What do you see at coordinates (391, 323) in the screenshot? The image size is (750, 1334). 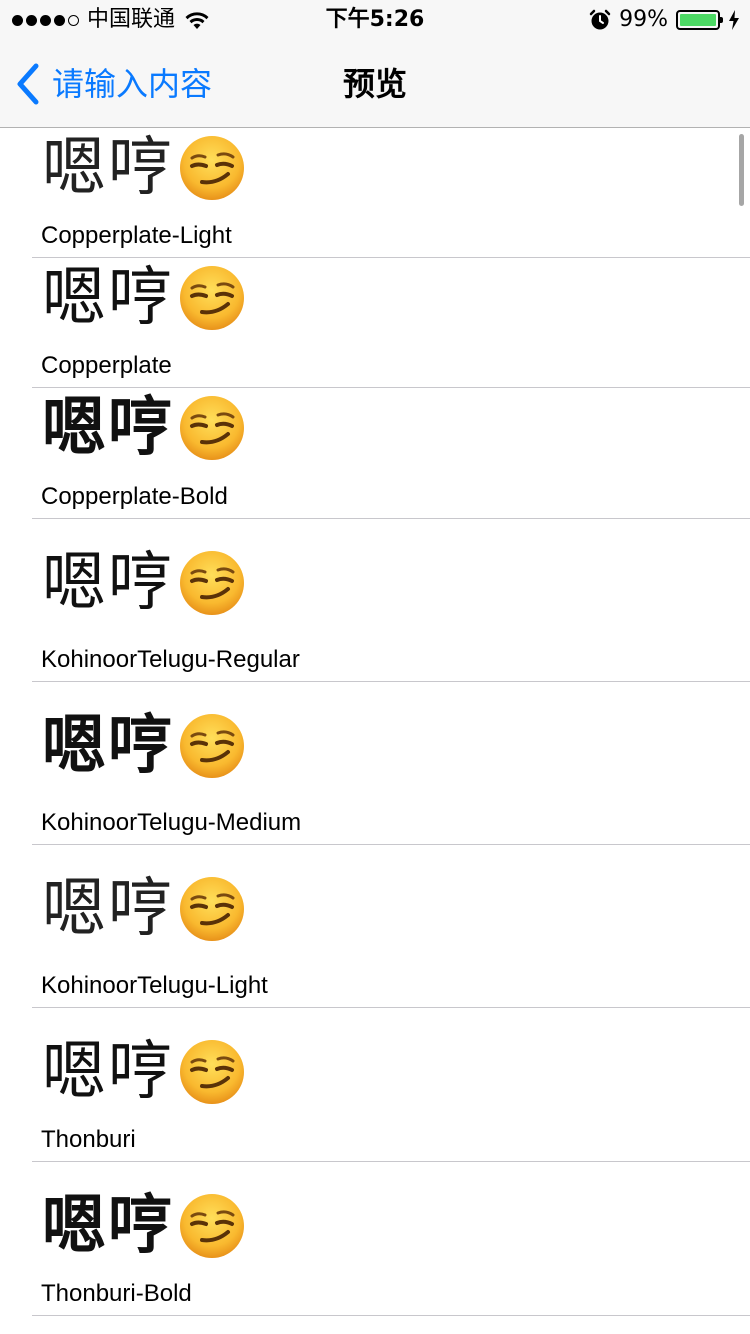 I see `font-row: 嗯哼 Copperplate` at bounding box center [391, 323].